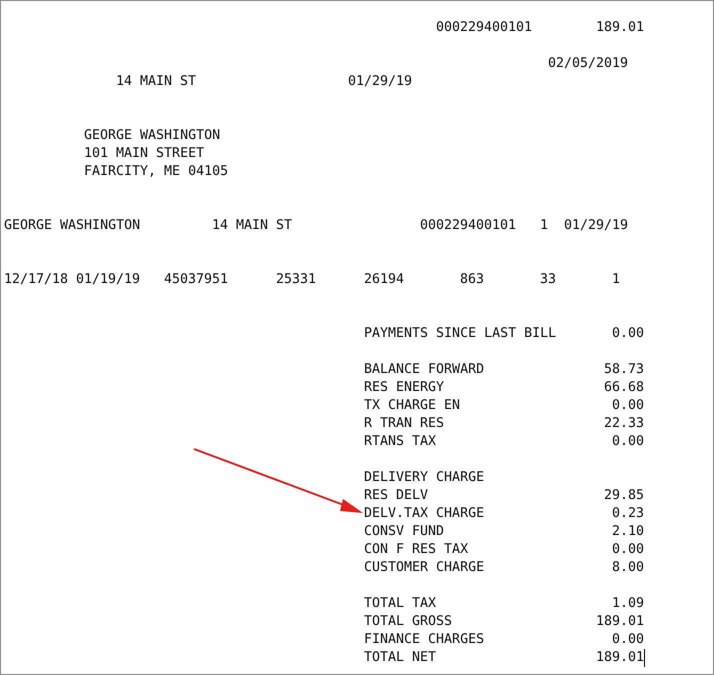 The height and width of the screenshot is (675, 714). Describe the element at coordinates (380, 82) in the screenshot. I see `due-date: 01/29/19` at that location.